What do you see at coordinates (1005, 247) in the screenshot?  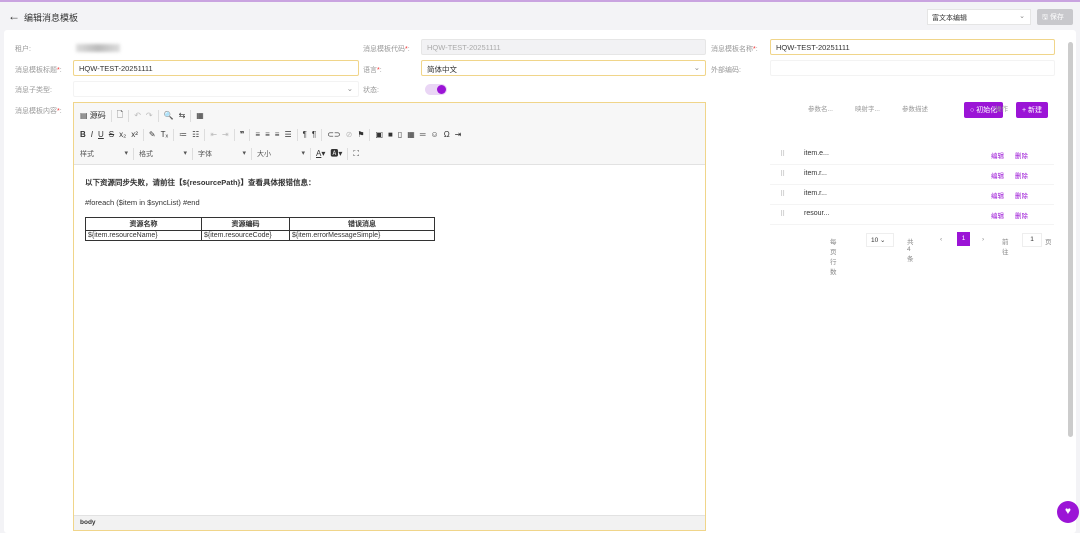 I see `goto-label: 前往` at bounding box center [1005, 247].